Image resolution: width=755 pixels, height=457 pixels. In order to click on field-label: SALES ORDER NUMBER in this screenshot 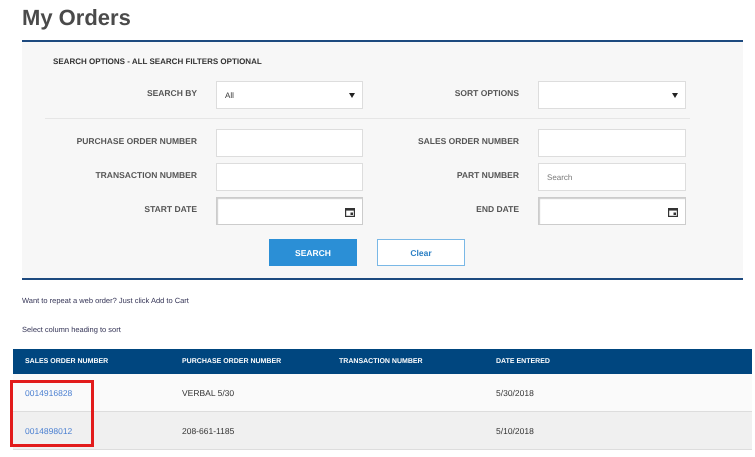, I will do `click(467, 140)`.